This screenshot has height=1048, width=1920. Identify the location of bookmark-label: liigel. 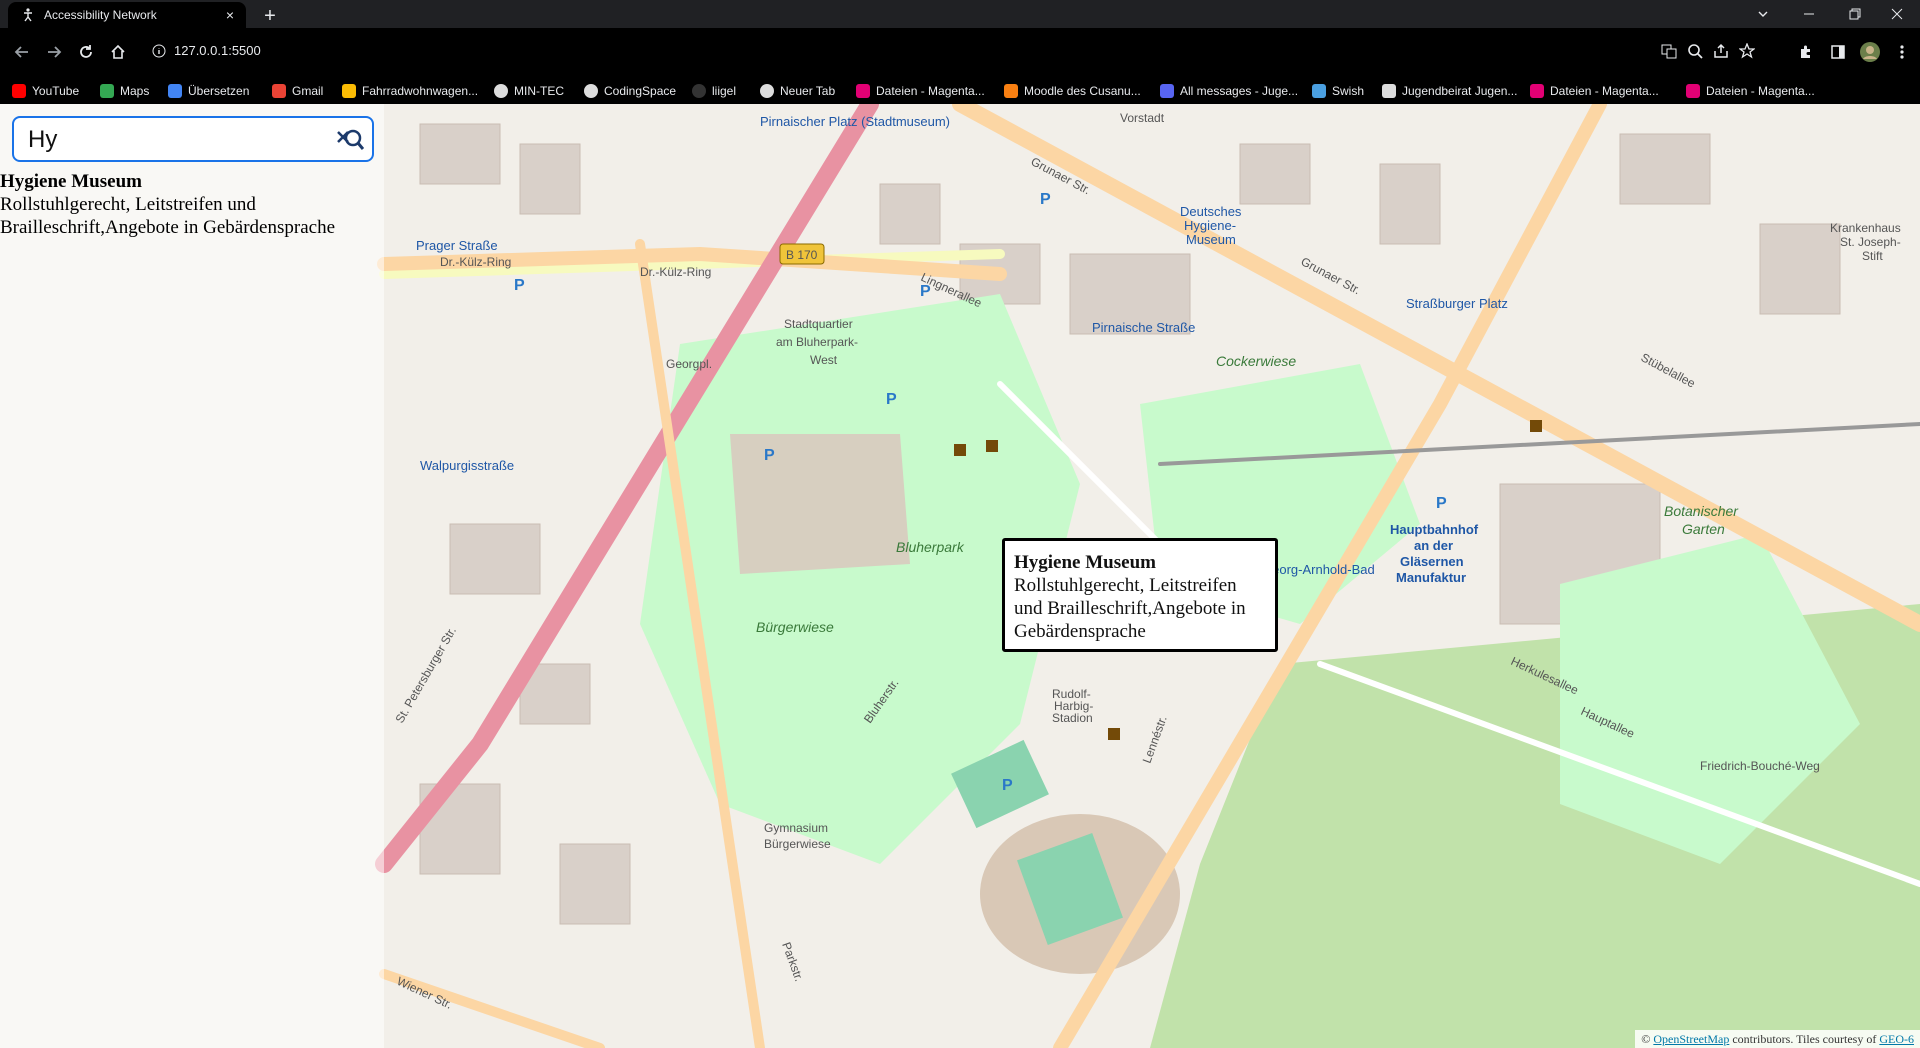
(724, 91).